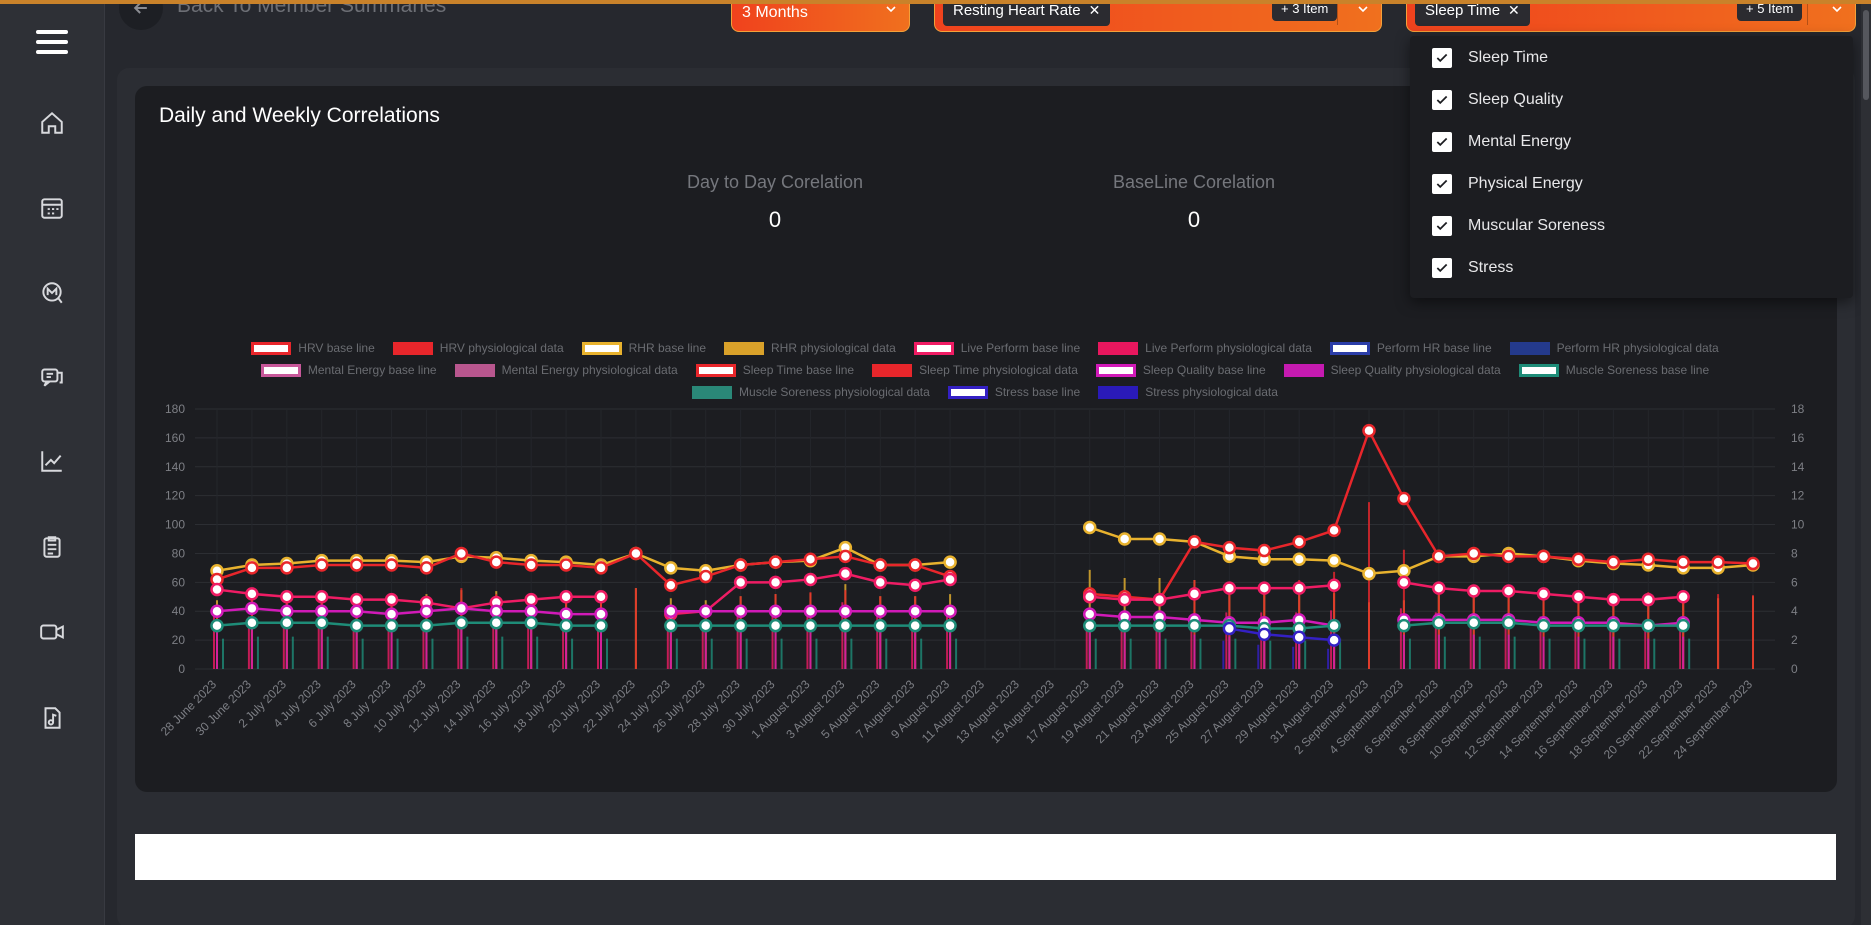  What do you see at coordinates (1637, 348) in the screenshot?
I see `legend-label: Perform HR physiological data` at bounding box center [1637, 348].